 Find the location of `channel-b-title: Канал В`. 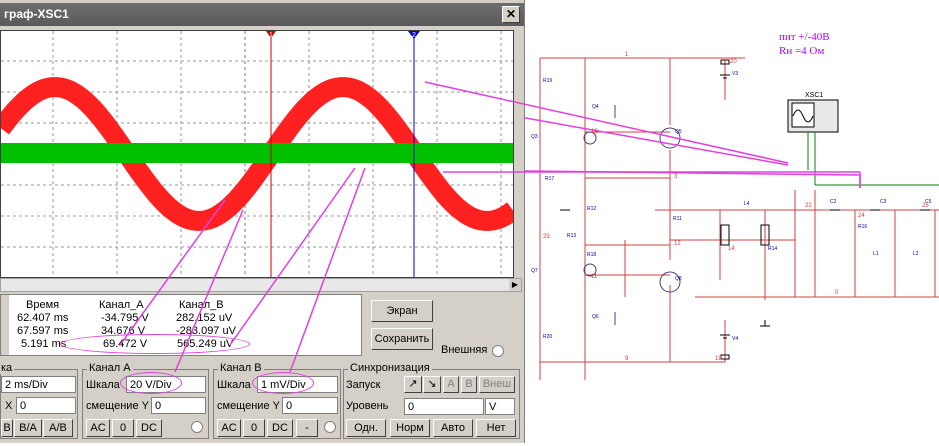

channel-b-title: Канал В is located at coordinates (241, 368).